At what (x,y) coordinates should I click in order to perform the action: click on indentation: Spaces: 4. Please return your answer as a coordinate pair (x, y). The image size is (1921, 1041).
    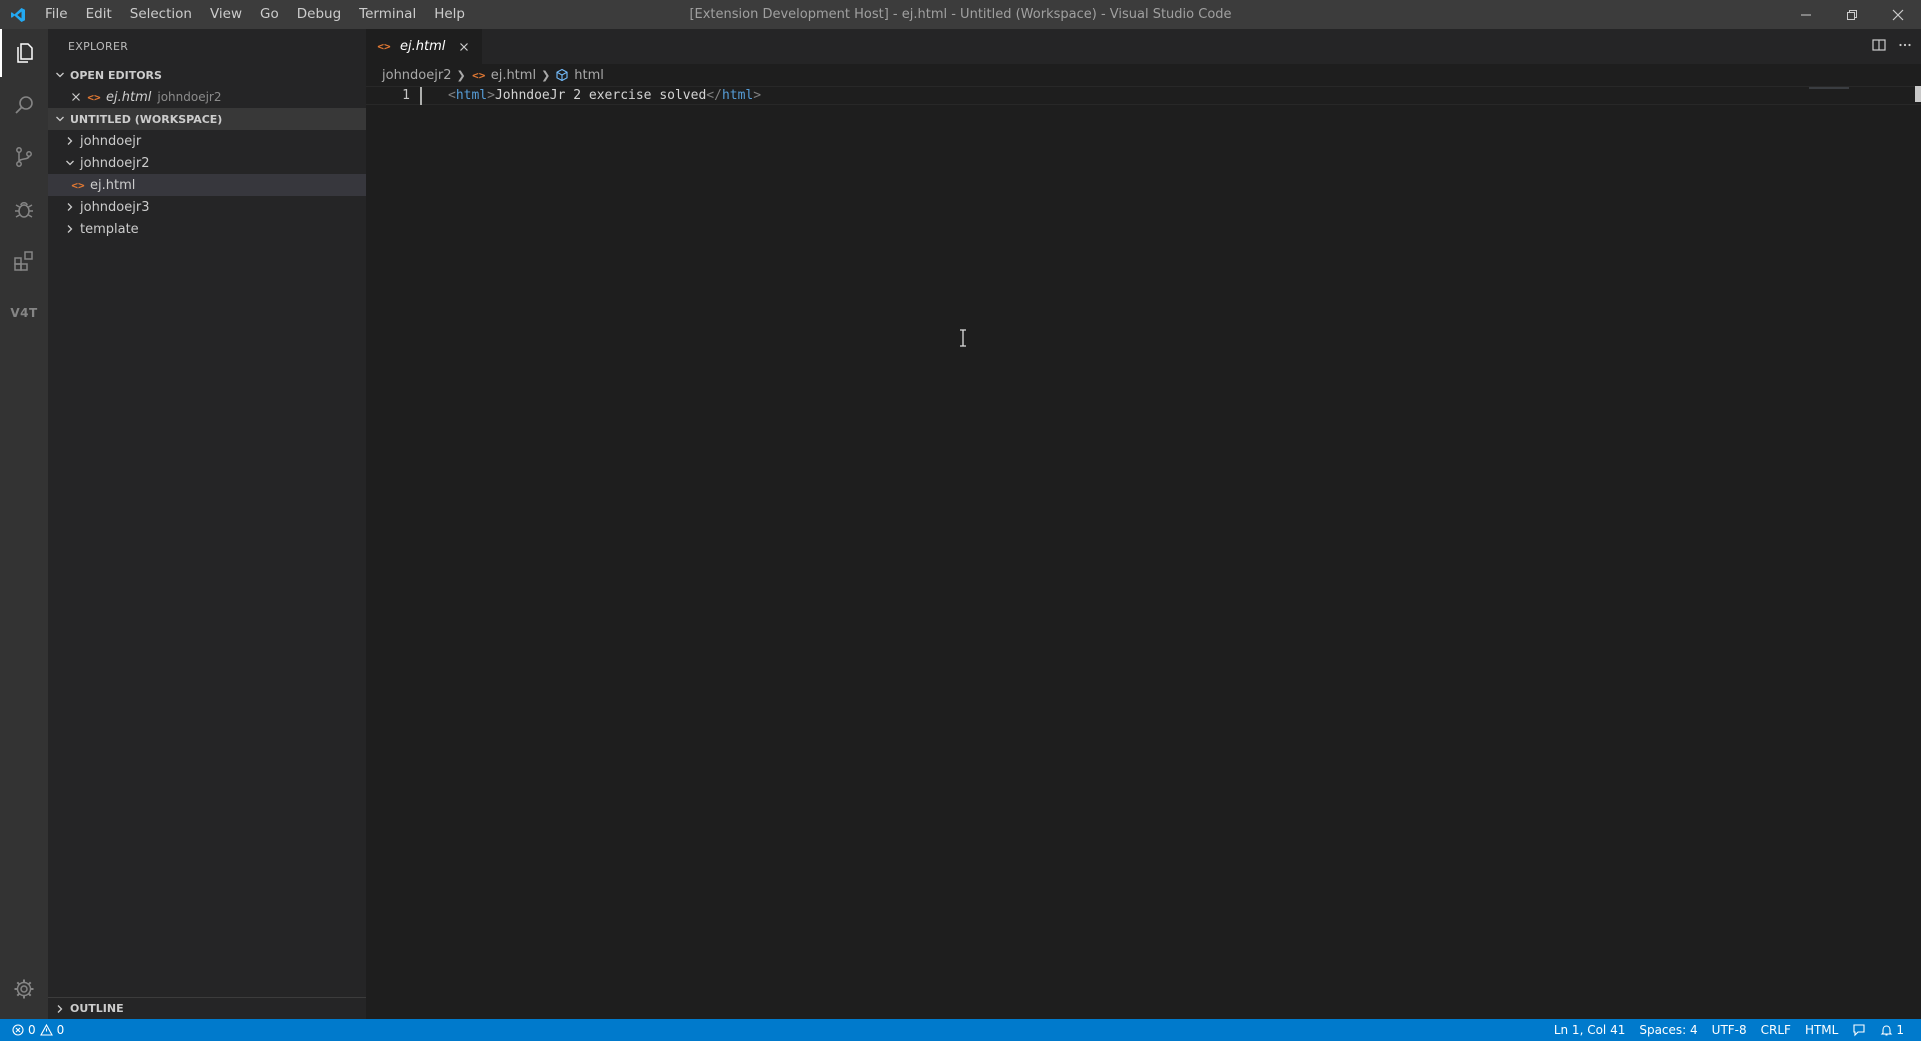
    Looking at the image, I should click on (1668, 1030).